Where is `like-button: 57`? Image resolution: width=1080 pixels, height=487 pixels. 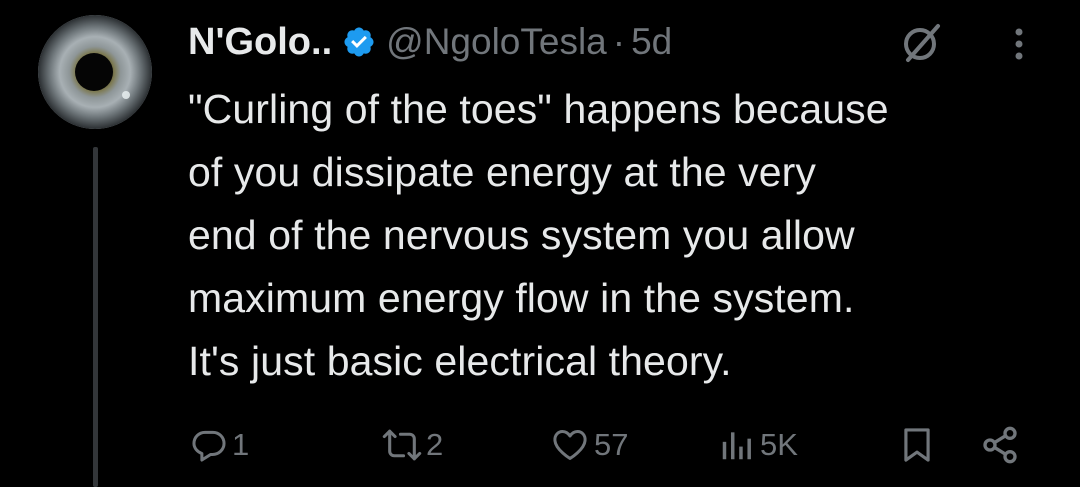
like-button: 57 is located at coordinates (589, 445).